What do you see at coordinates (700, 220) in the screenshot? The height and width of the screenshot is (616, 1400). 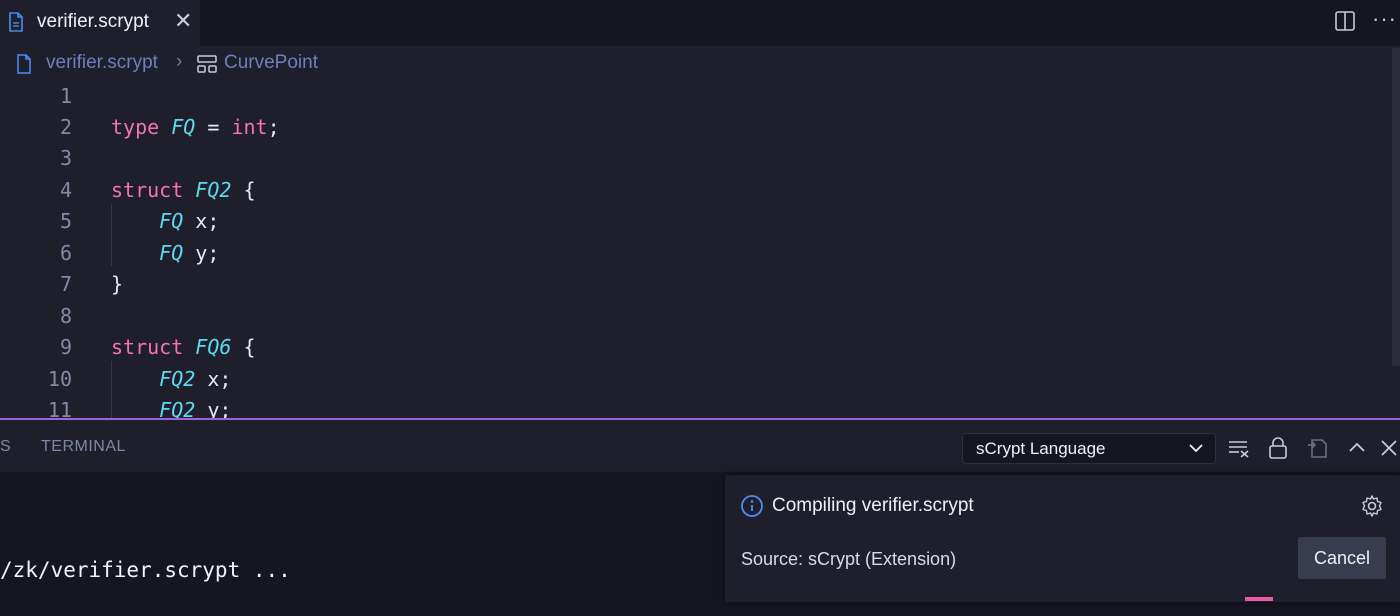 I see `code-line: 5 FQ x;` at bounding box center [700, 220].